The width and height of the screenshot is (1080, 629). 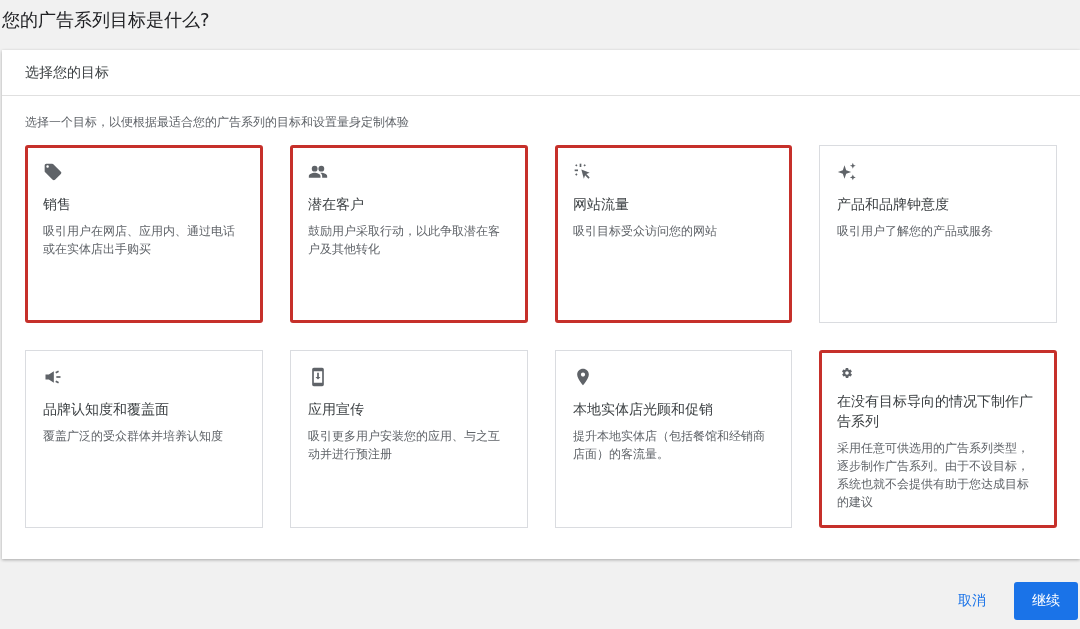 I want to click on goal-card: 潜在客户 鼓励用户采取行动，以此争取潜在客户及其他转化, so click(x=408, y=234).